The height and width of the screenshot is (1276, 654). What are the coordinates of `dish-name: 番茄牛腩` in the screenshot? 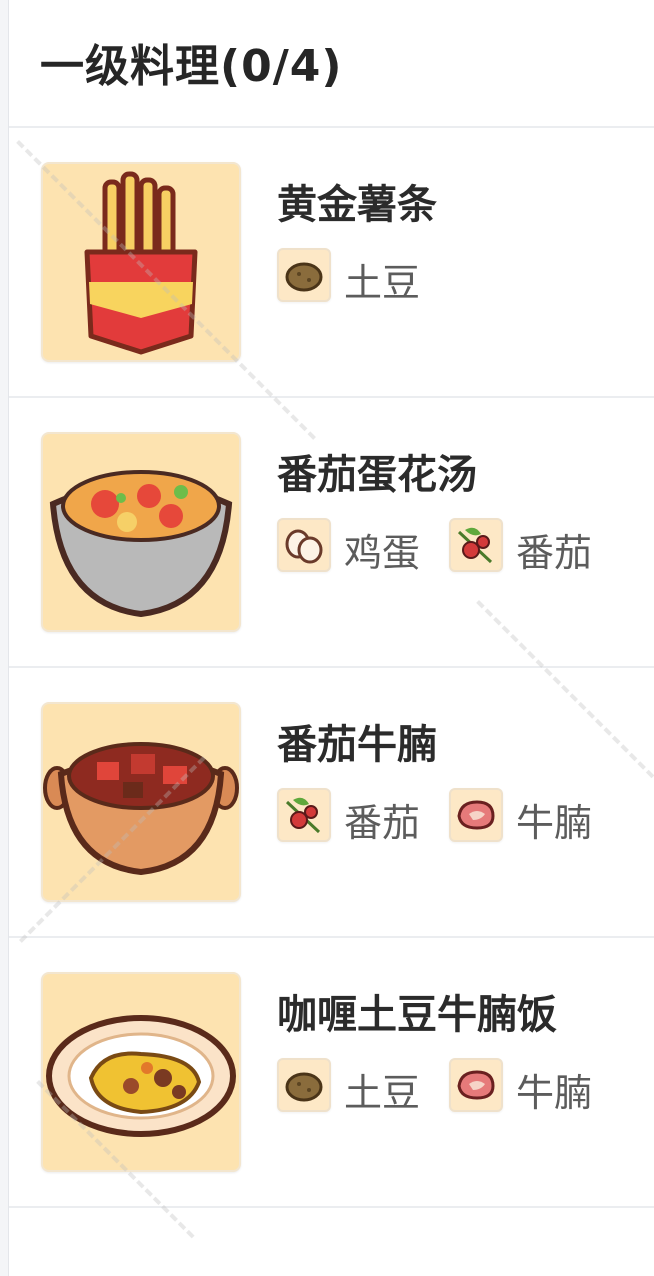 It's located at (357, 745).